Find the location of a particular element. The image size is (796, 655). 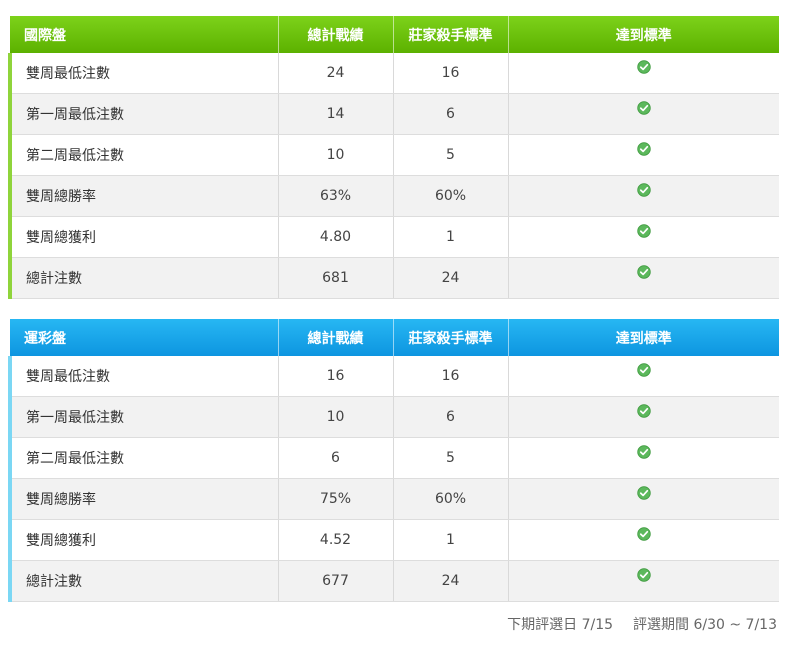

table-row: 雙周最低注數 24 16 is located at coordinates (393, 73).